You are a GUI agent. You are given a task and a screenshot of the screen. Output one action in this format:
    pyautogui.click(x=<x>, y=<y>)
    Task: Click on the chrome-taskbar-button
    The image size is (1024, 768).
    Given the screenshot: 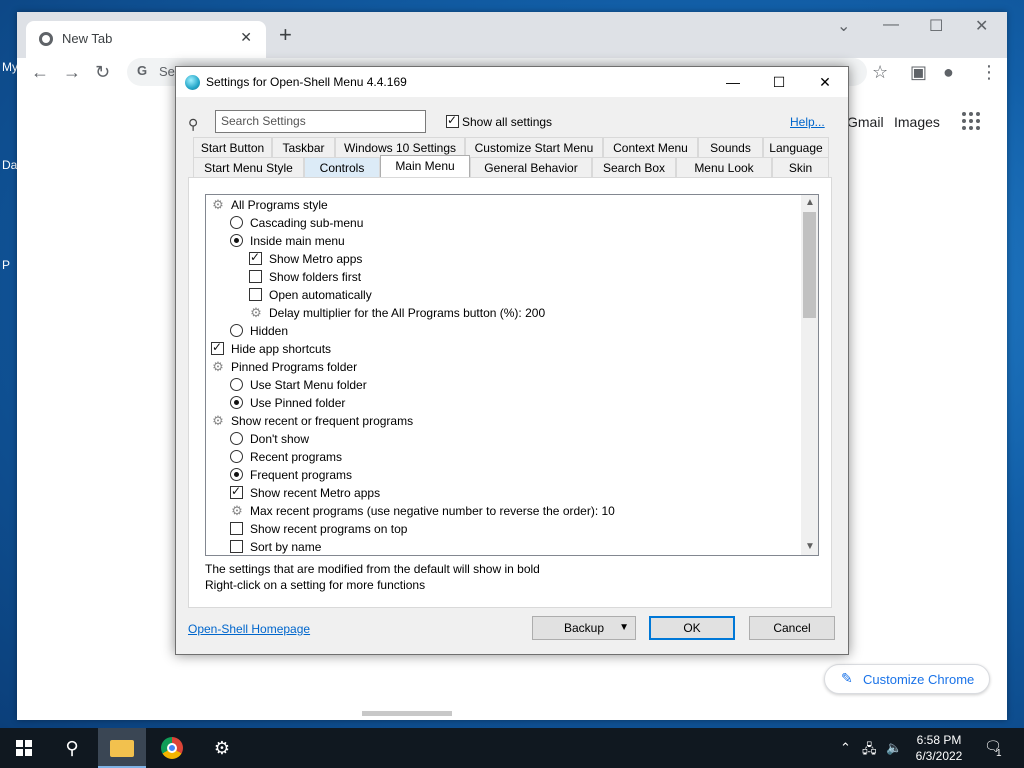 What is the action you would take?
    pyautogui.click(x=172, y=748)
    